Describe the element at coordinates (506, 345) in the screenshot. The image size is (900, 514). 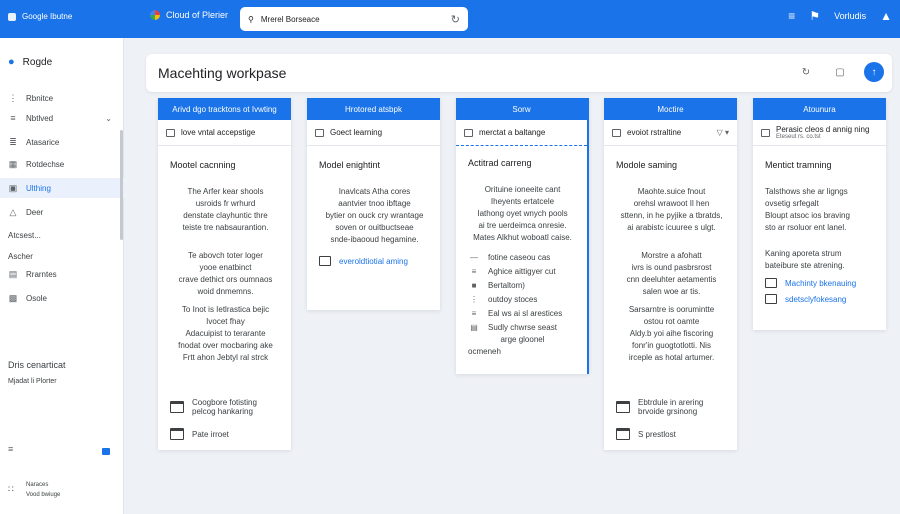
I see `column-tail: arge gloonel ocmeneh` at that location.